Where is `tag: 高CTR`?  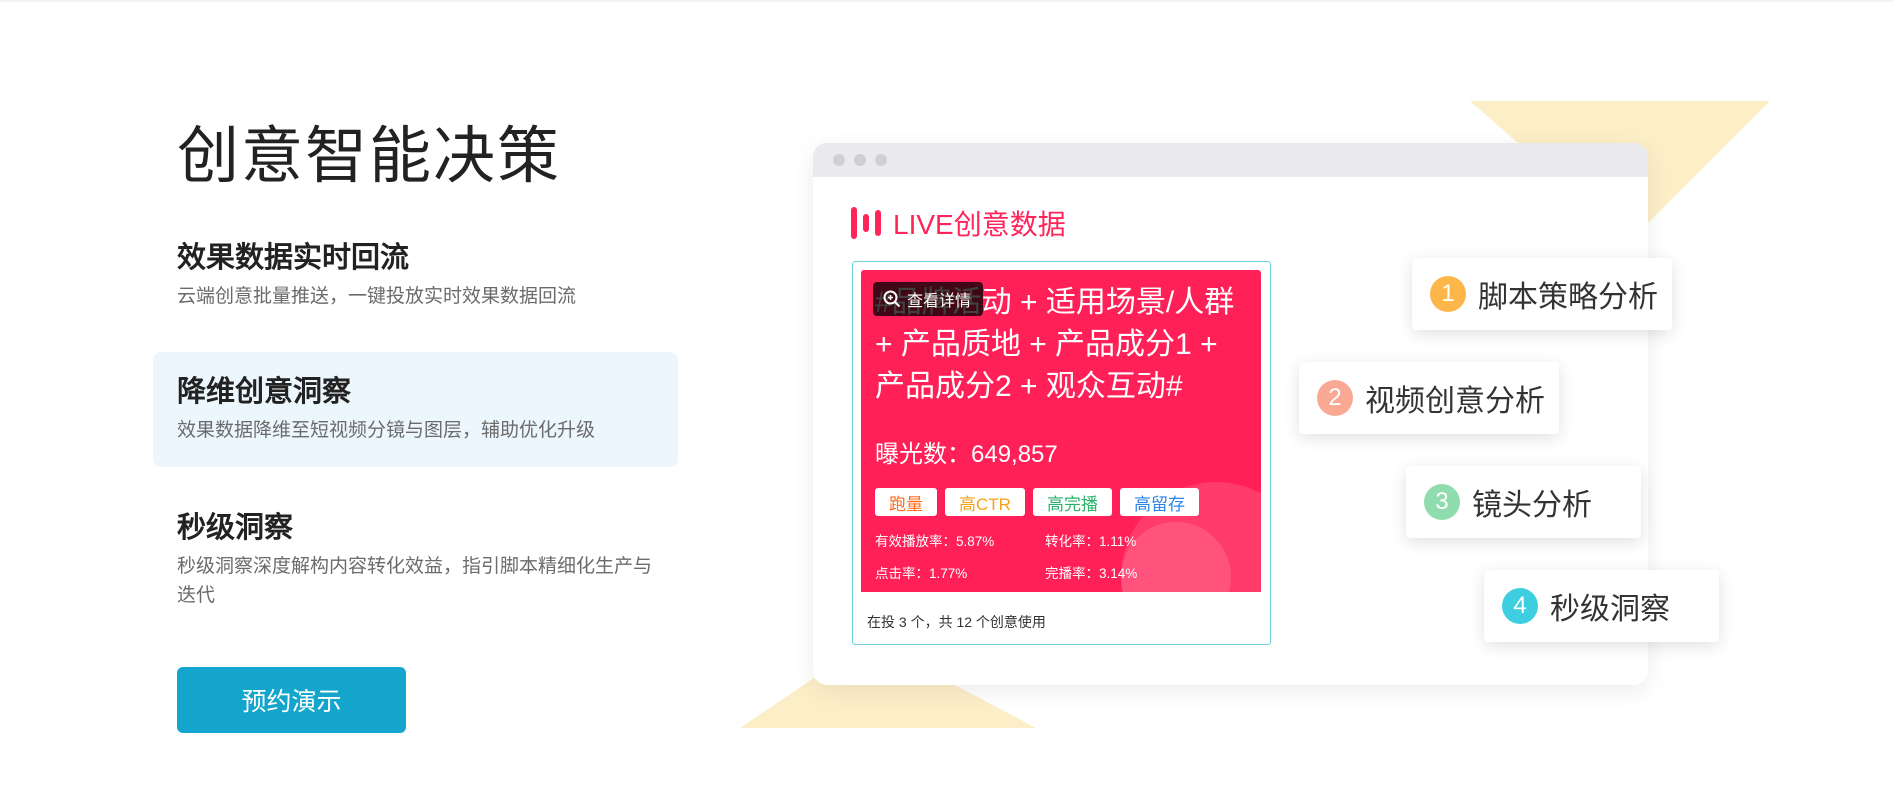
tag: 高CTR is located at coordinates (985, 502).